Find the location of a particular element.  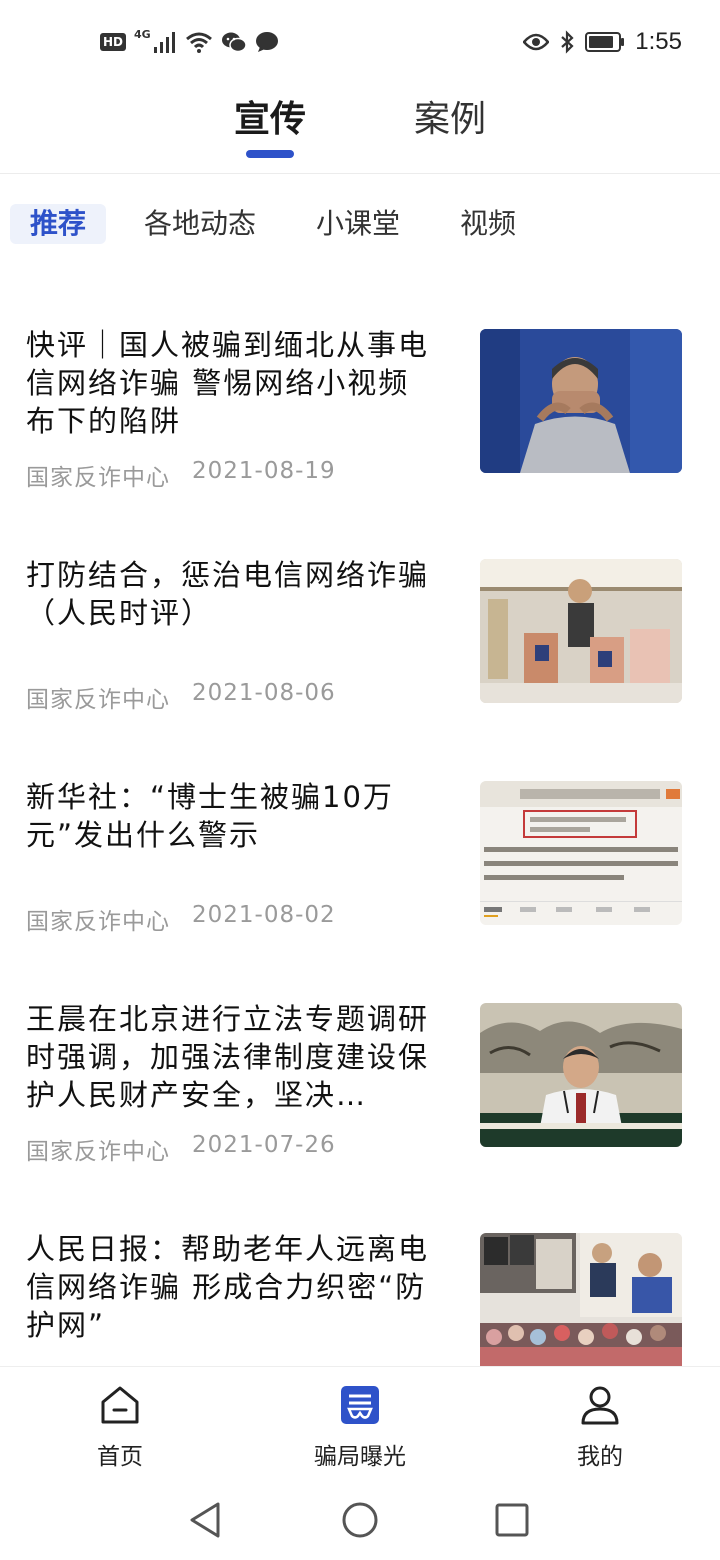

tab-active-indicator is located at coordinates (270, 154).